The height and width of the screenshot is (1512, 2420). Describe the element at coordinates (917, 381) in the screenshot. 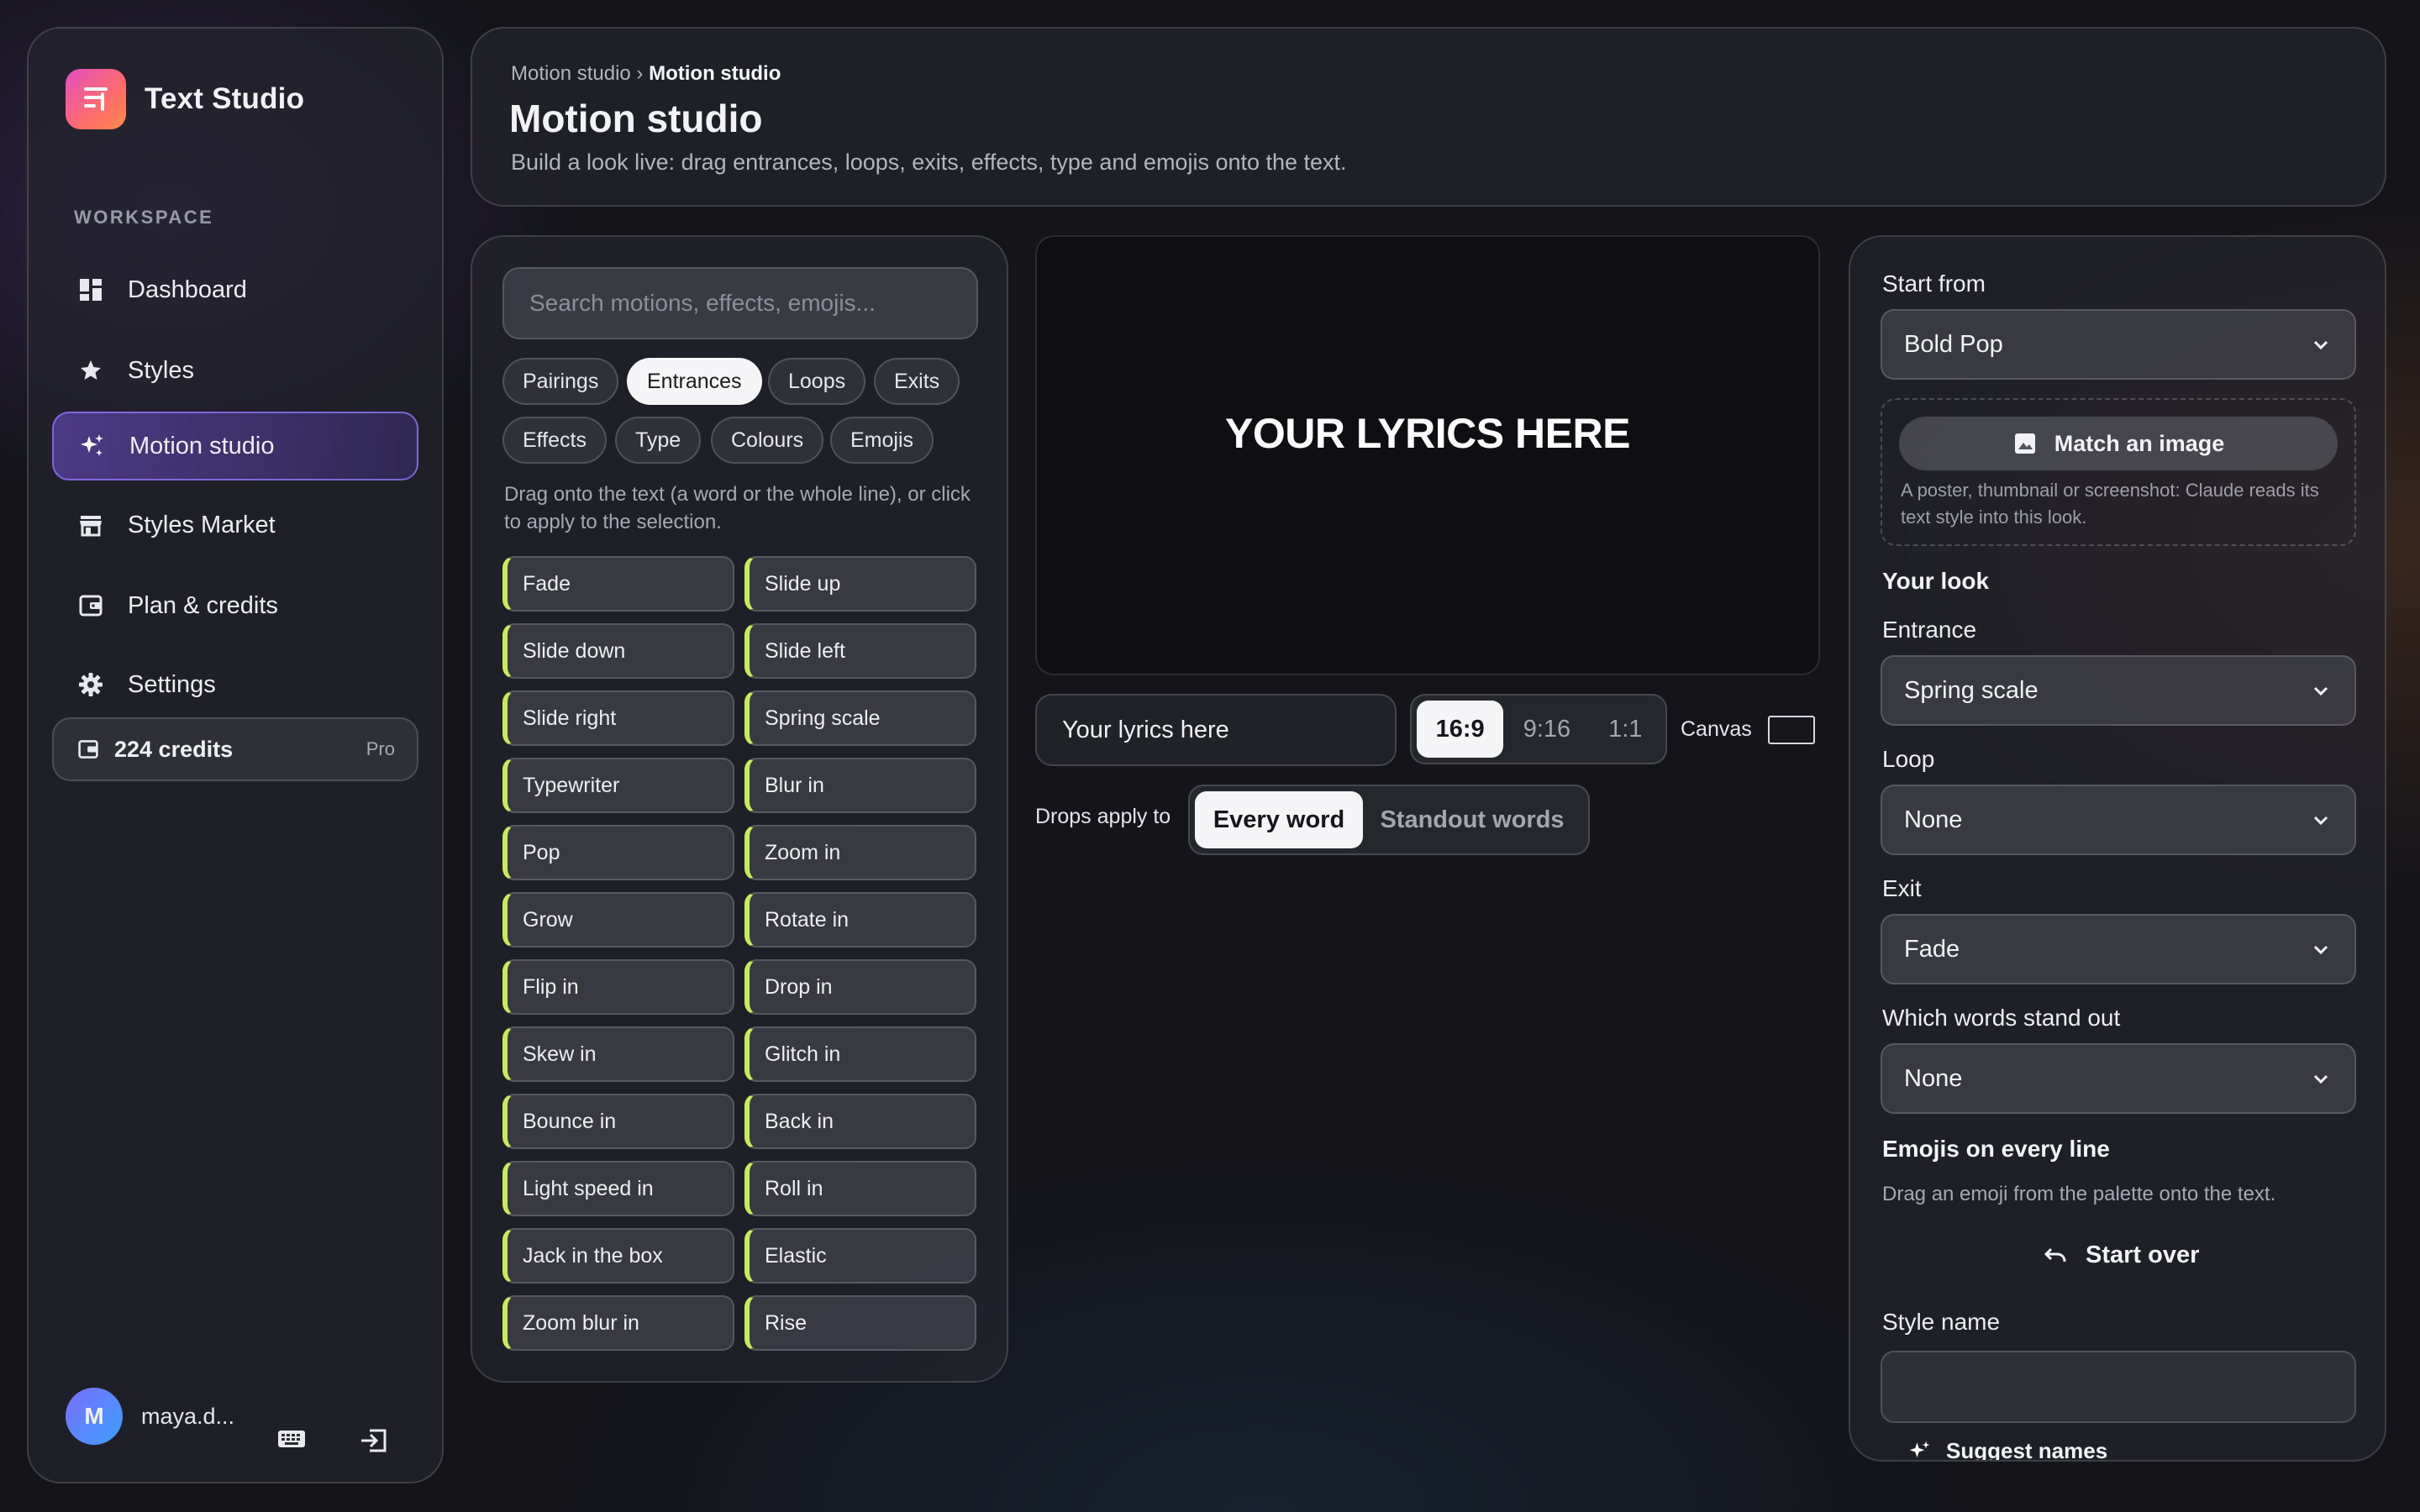

I see `tab-exits: Exits` at that location.